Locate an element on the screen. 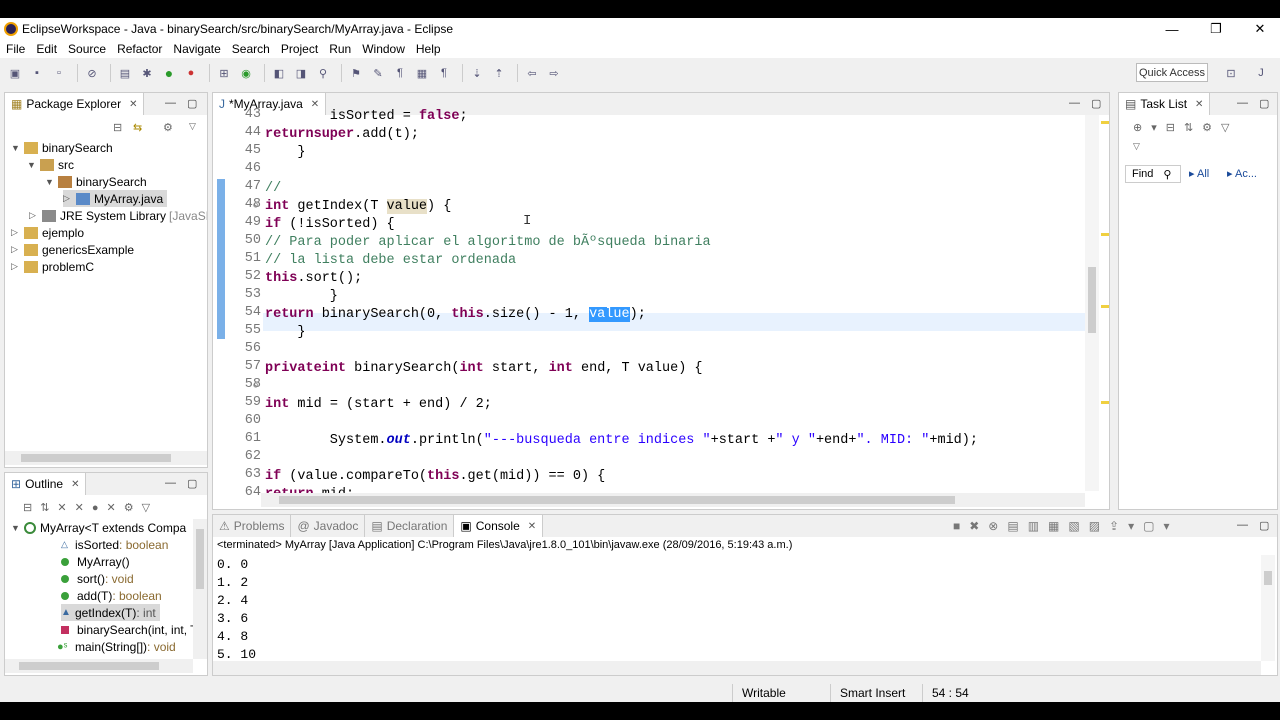 Image resolution: width=1280 pixels, height=720 pixels. maximize-button: ❐ is located at coordinates (1216, 29).